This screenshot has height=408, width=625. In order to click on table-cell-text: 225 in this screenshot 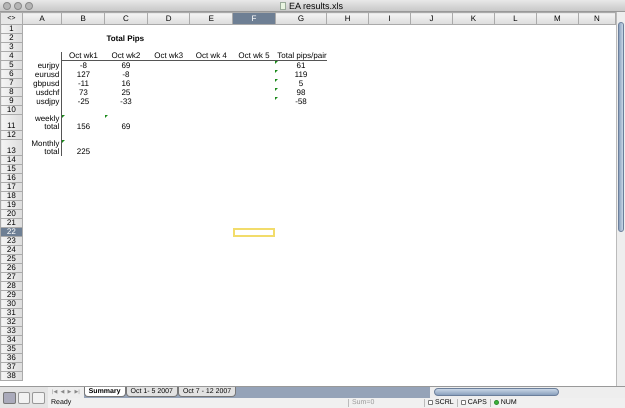, I will do `click(84, 152)`.